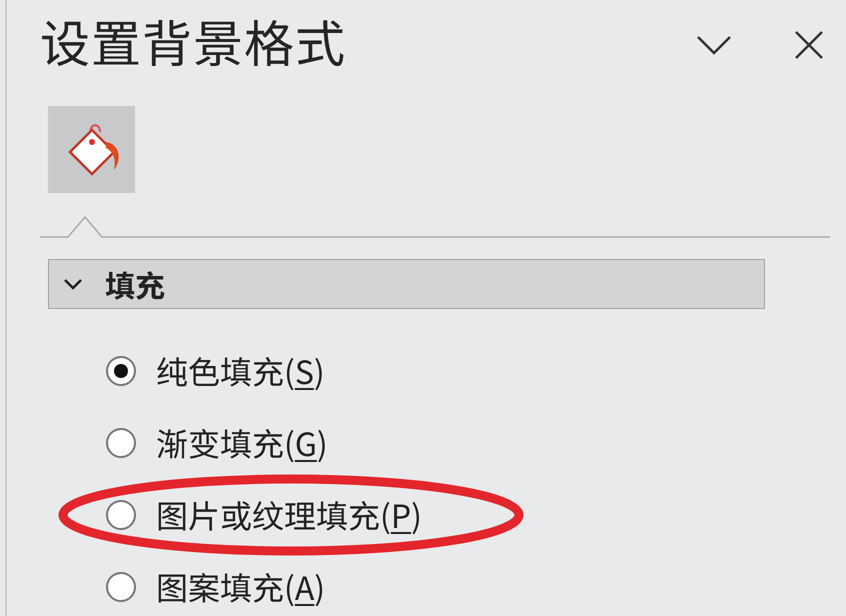 Image resolution: width=846 pixels, height=616 pixels. What do you see at coordinates (241, 587) in the screenshot?
I see `option-label: 图案填充(A)` at bounding box center [241, 587].